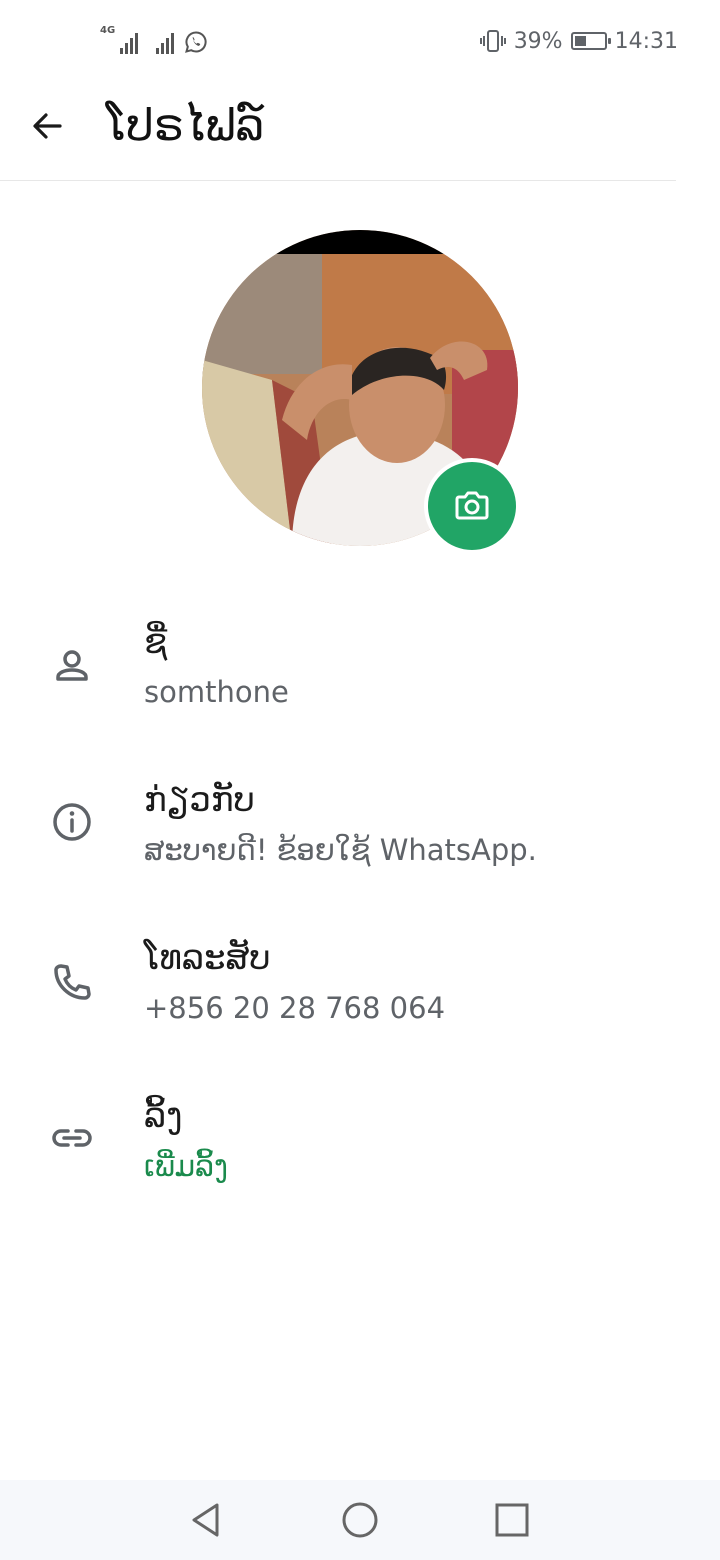 This screenshot has height=1560, width=720. What do you see at coordinates (206, 1520) in the screenshot?
I see `nav-back-icon` at bounding box center [206, 1520].